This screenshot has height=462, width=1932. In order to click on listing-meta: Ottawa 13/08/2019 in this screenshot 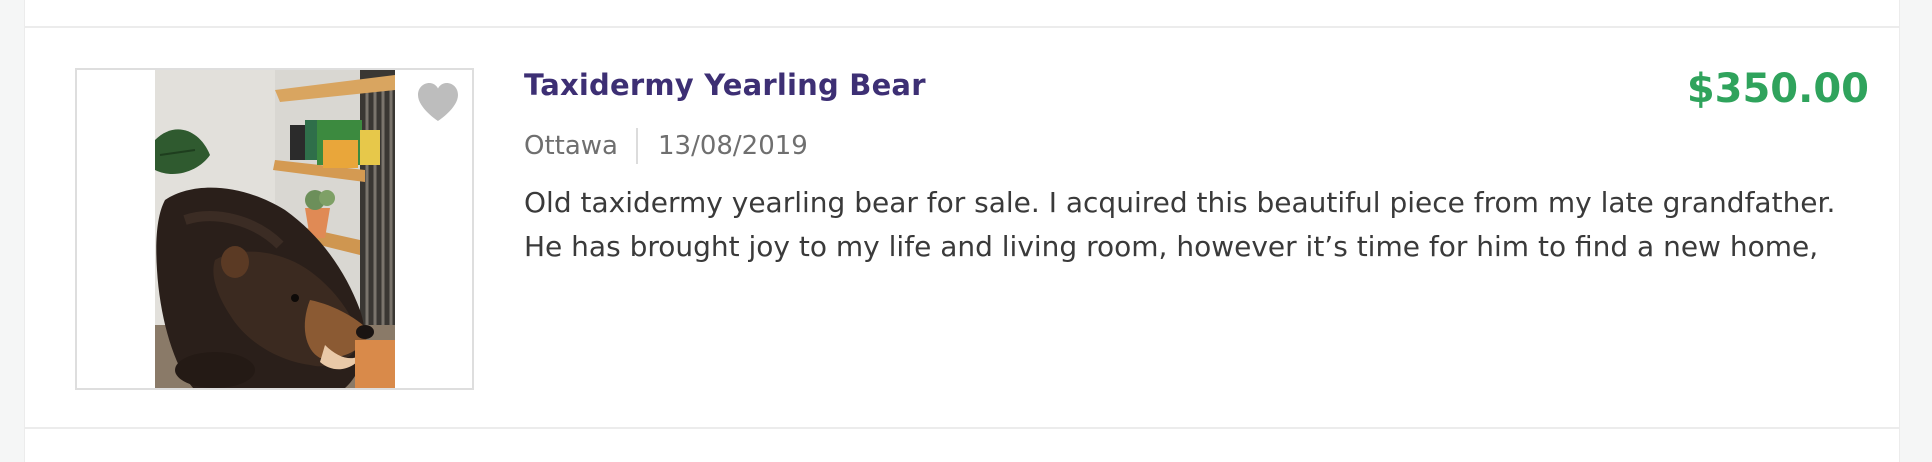, I will do `click(666, 146)`.